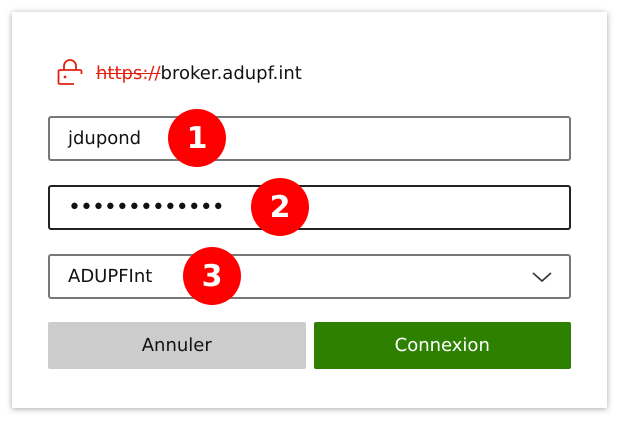 This screenshot has height=424, width=620. I want to click on step-number-badge: 1, so click(197, 138).